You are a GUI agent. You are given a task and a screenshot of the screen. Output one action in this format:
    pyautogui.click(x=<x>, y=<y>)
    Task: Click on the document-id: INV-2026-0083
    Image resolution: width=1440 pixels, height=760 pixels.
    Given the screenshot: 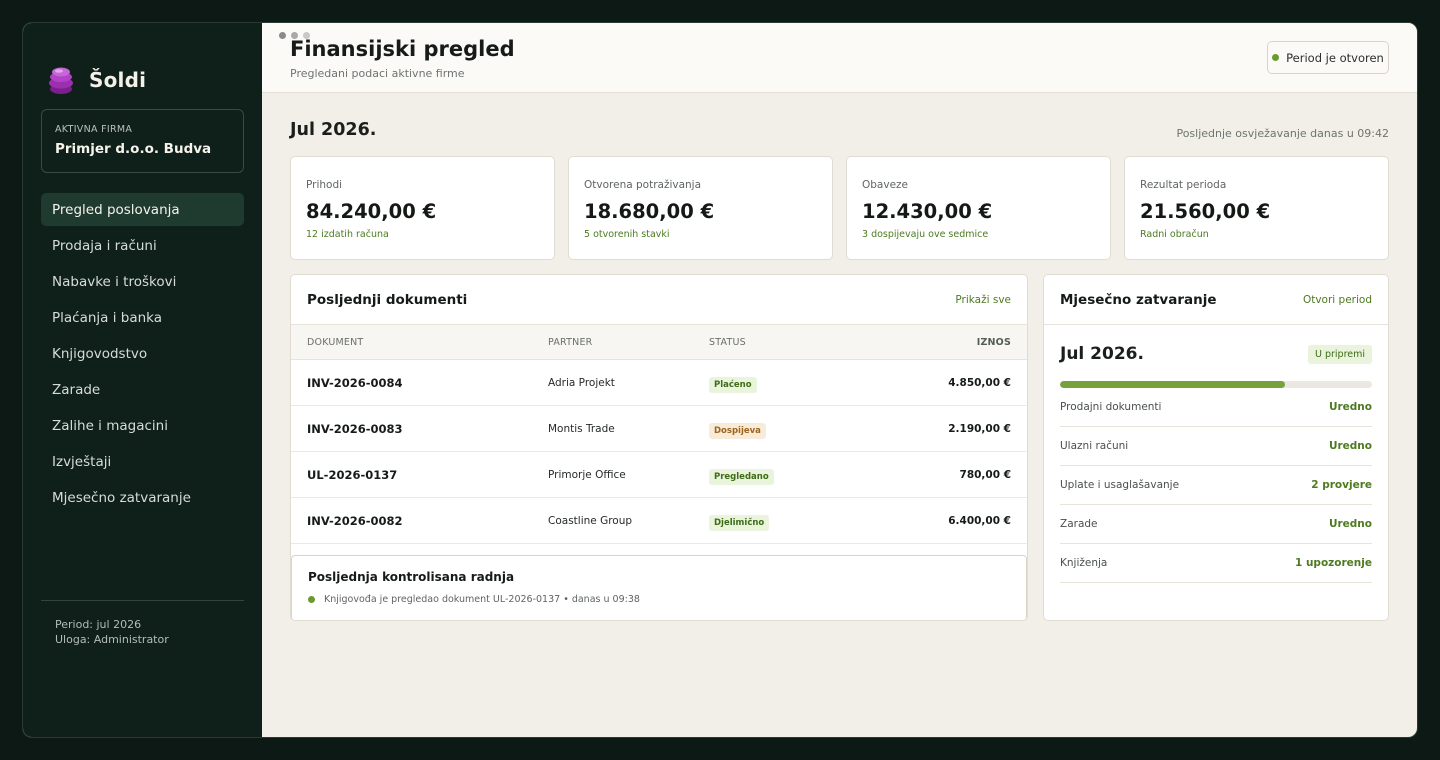 What is the action you would take?
    pyautogui.click(x=355, y=428)
    